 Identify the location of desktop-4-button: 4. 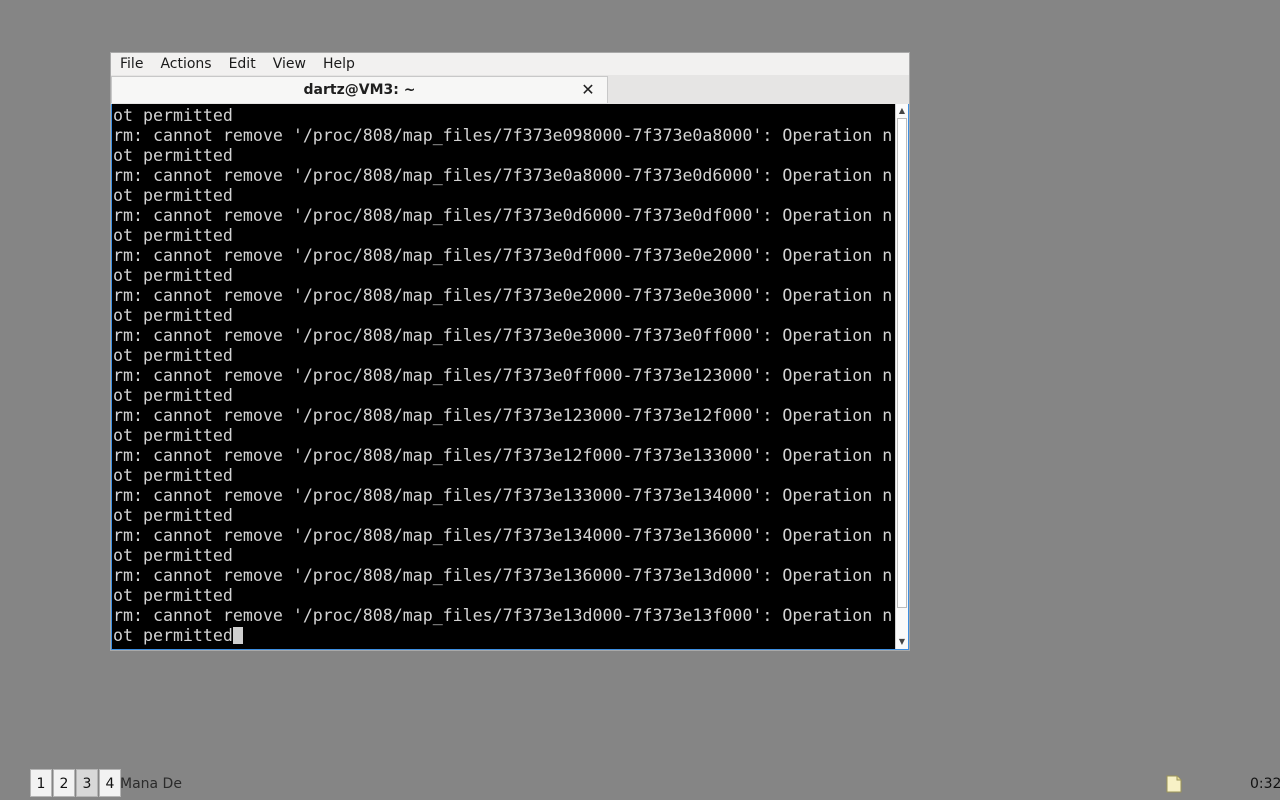
(110, 783).